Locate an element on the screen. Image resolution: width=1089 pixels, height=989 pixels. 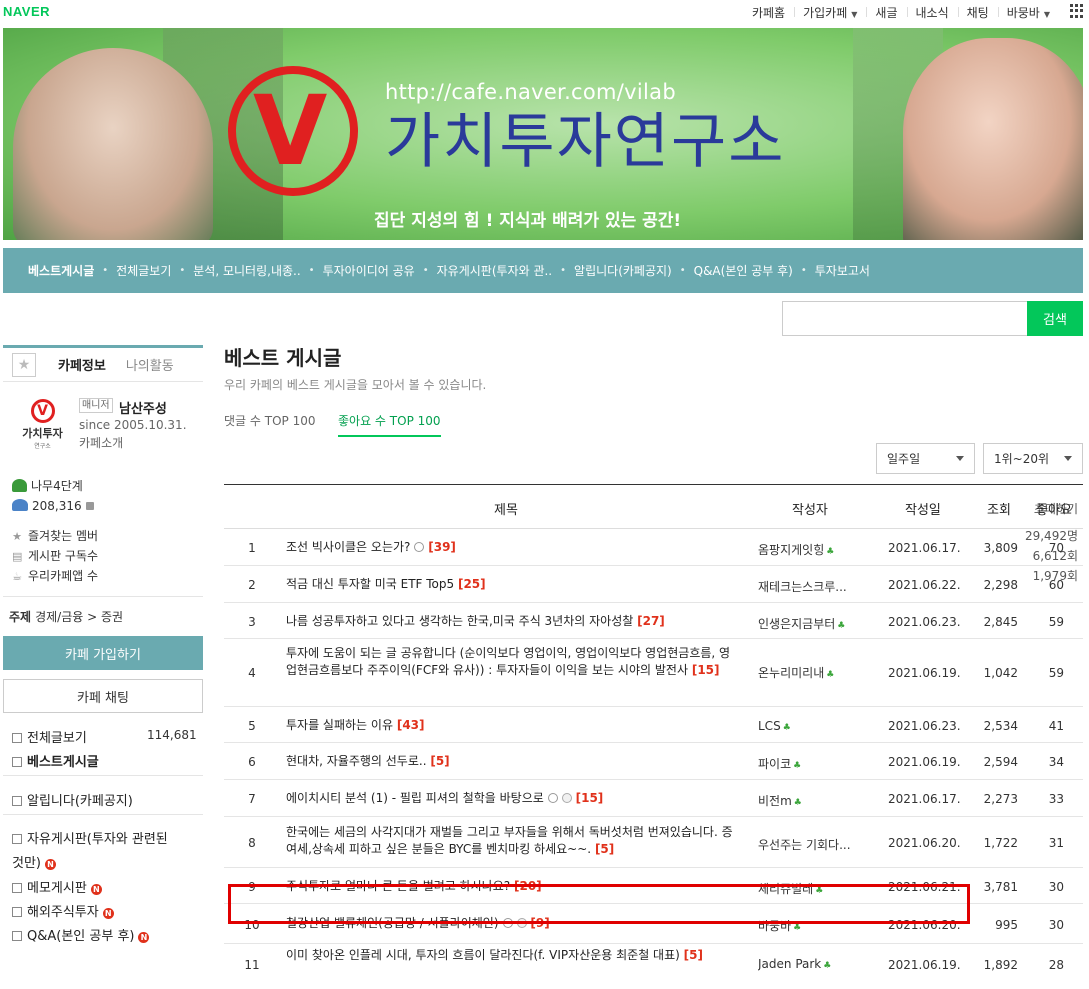
post-title: 투자를 실패하는 이유 [43] is located at coordinates (513, 725).